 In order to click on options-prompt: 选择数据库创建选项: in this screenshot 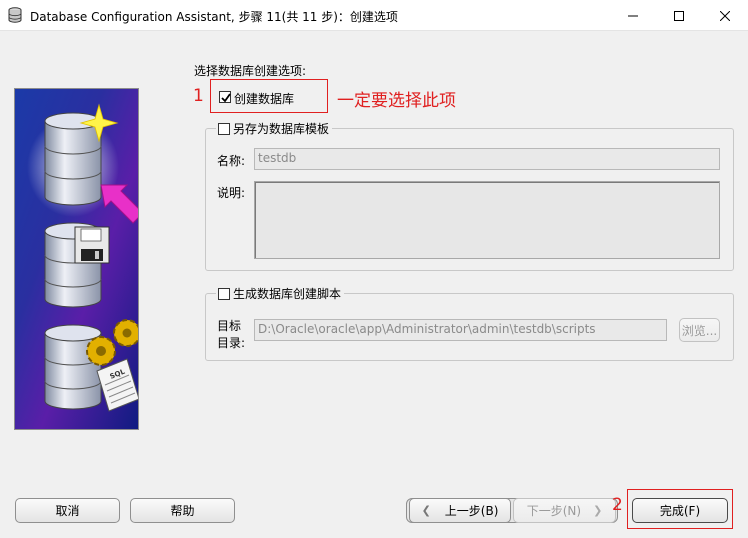, I will do `click(250, 71)`.